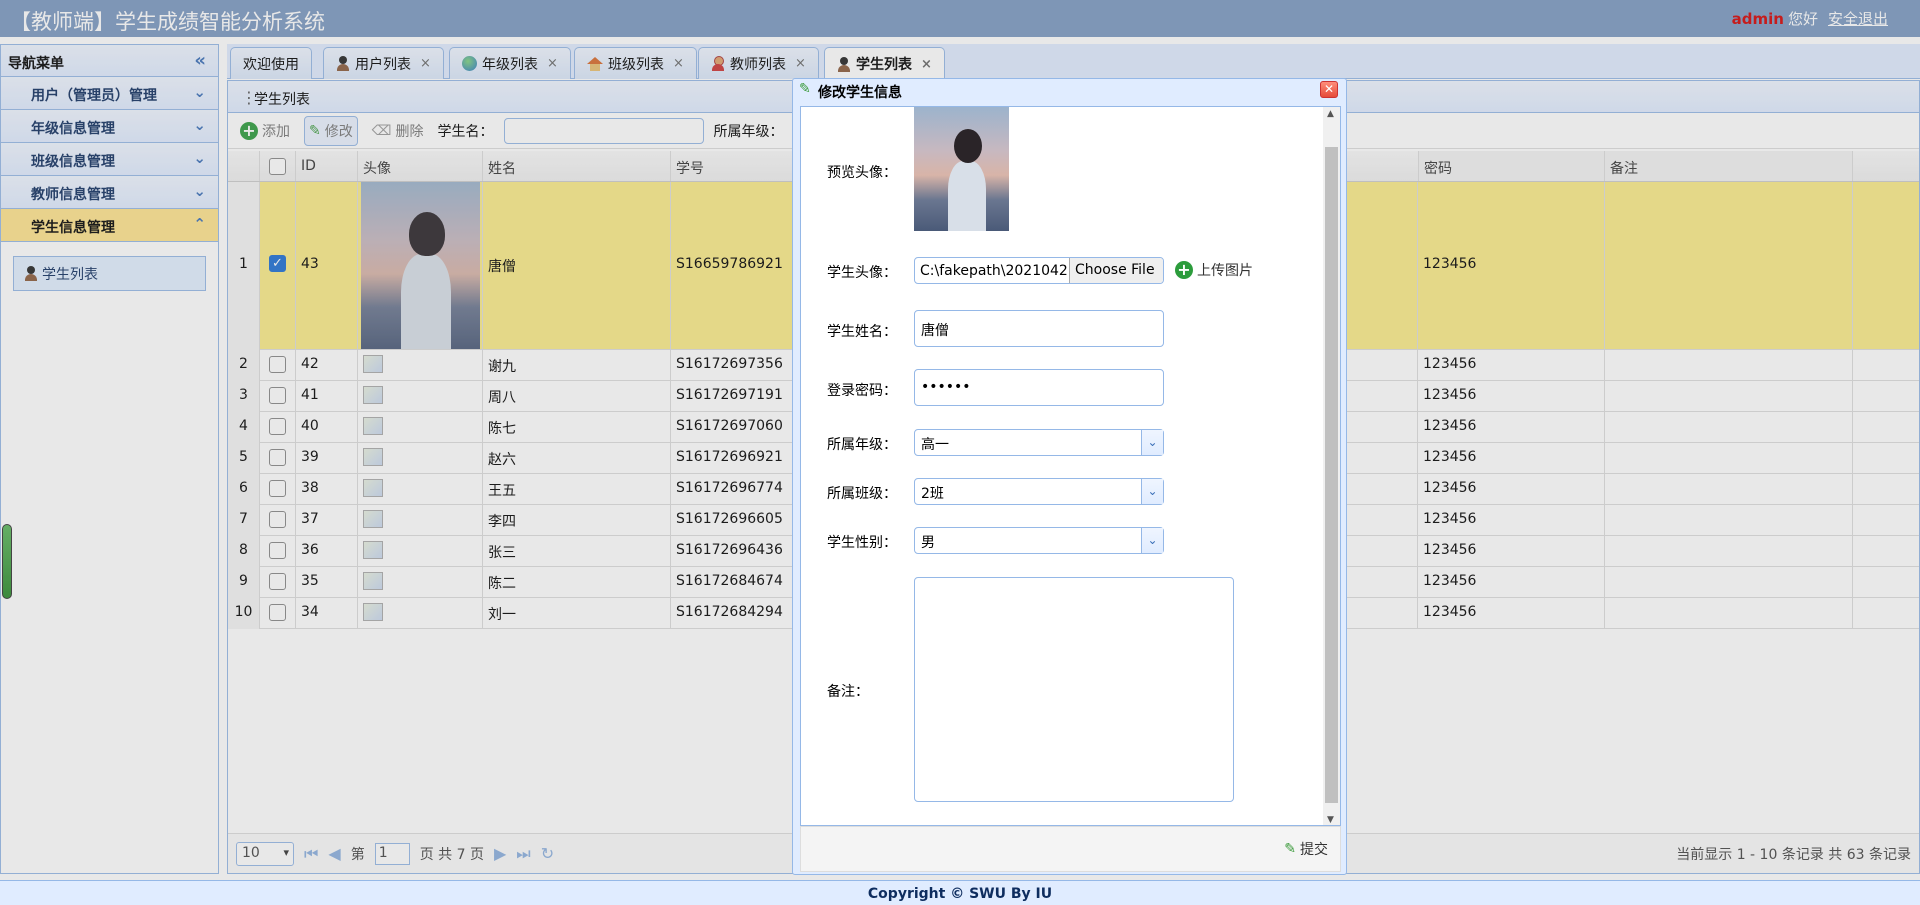  What do you see at coordinates (862, 445) in the screenshot?
I see `grade-label: 所属年级：` at bounding box center [862, 445].